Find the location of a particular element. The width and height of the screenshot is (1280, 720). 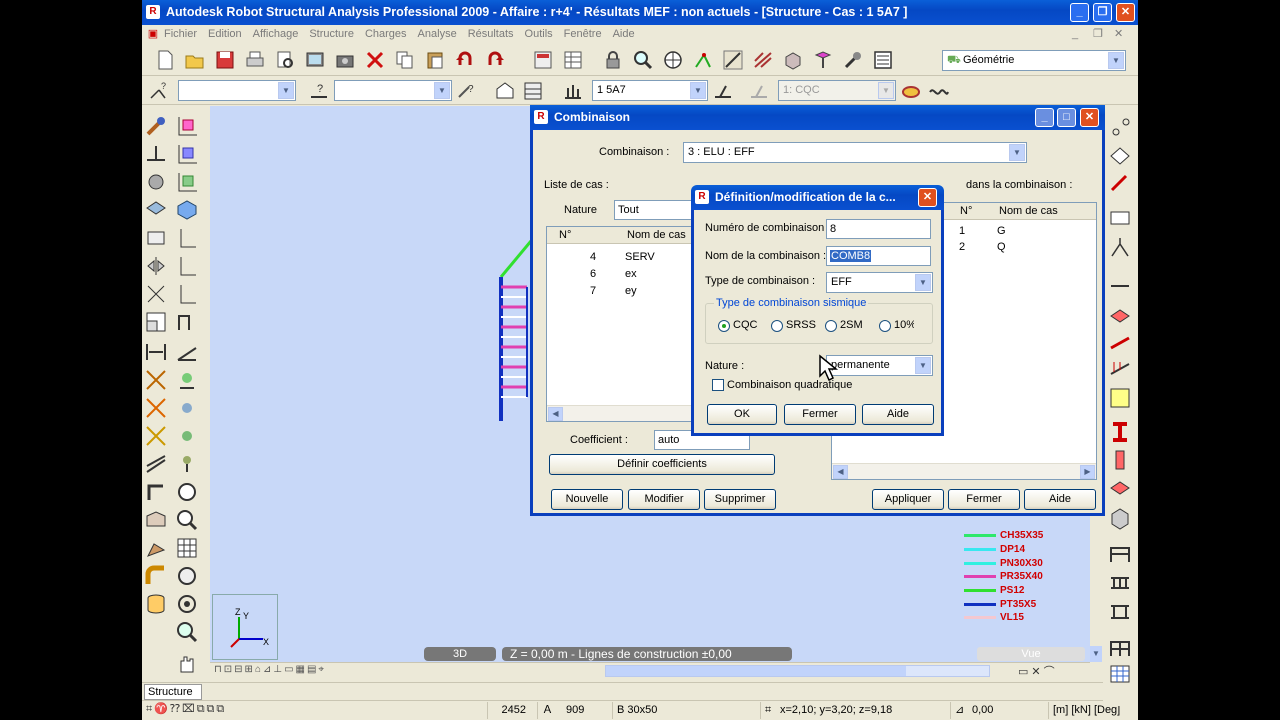

hand-tool-icon is located at coordinates (156, 548).